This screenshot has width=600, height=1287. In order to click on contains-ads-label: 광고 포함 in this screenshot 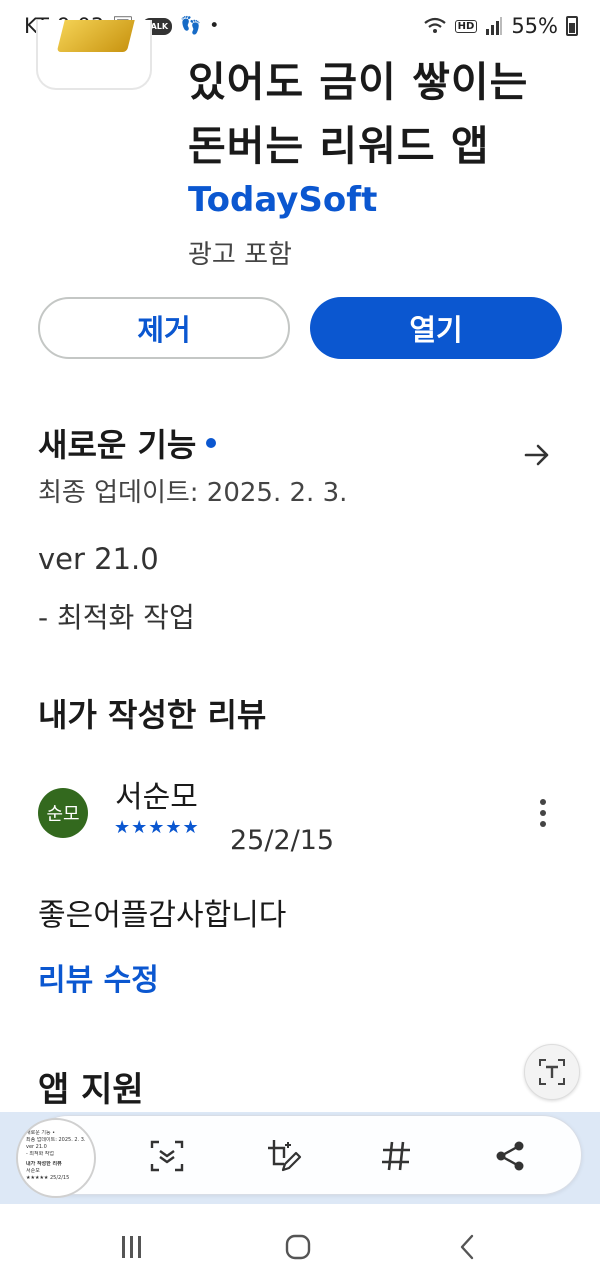, I will do `click(240, 255)`.